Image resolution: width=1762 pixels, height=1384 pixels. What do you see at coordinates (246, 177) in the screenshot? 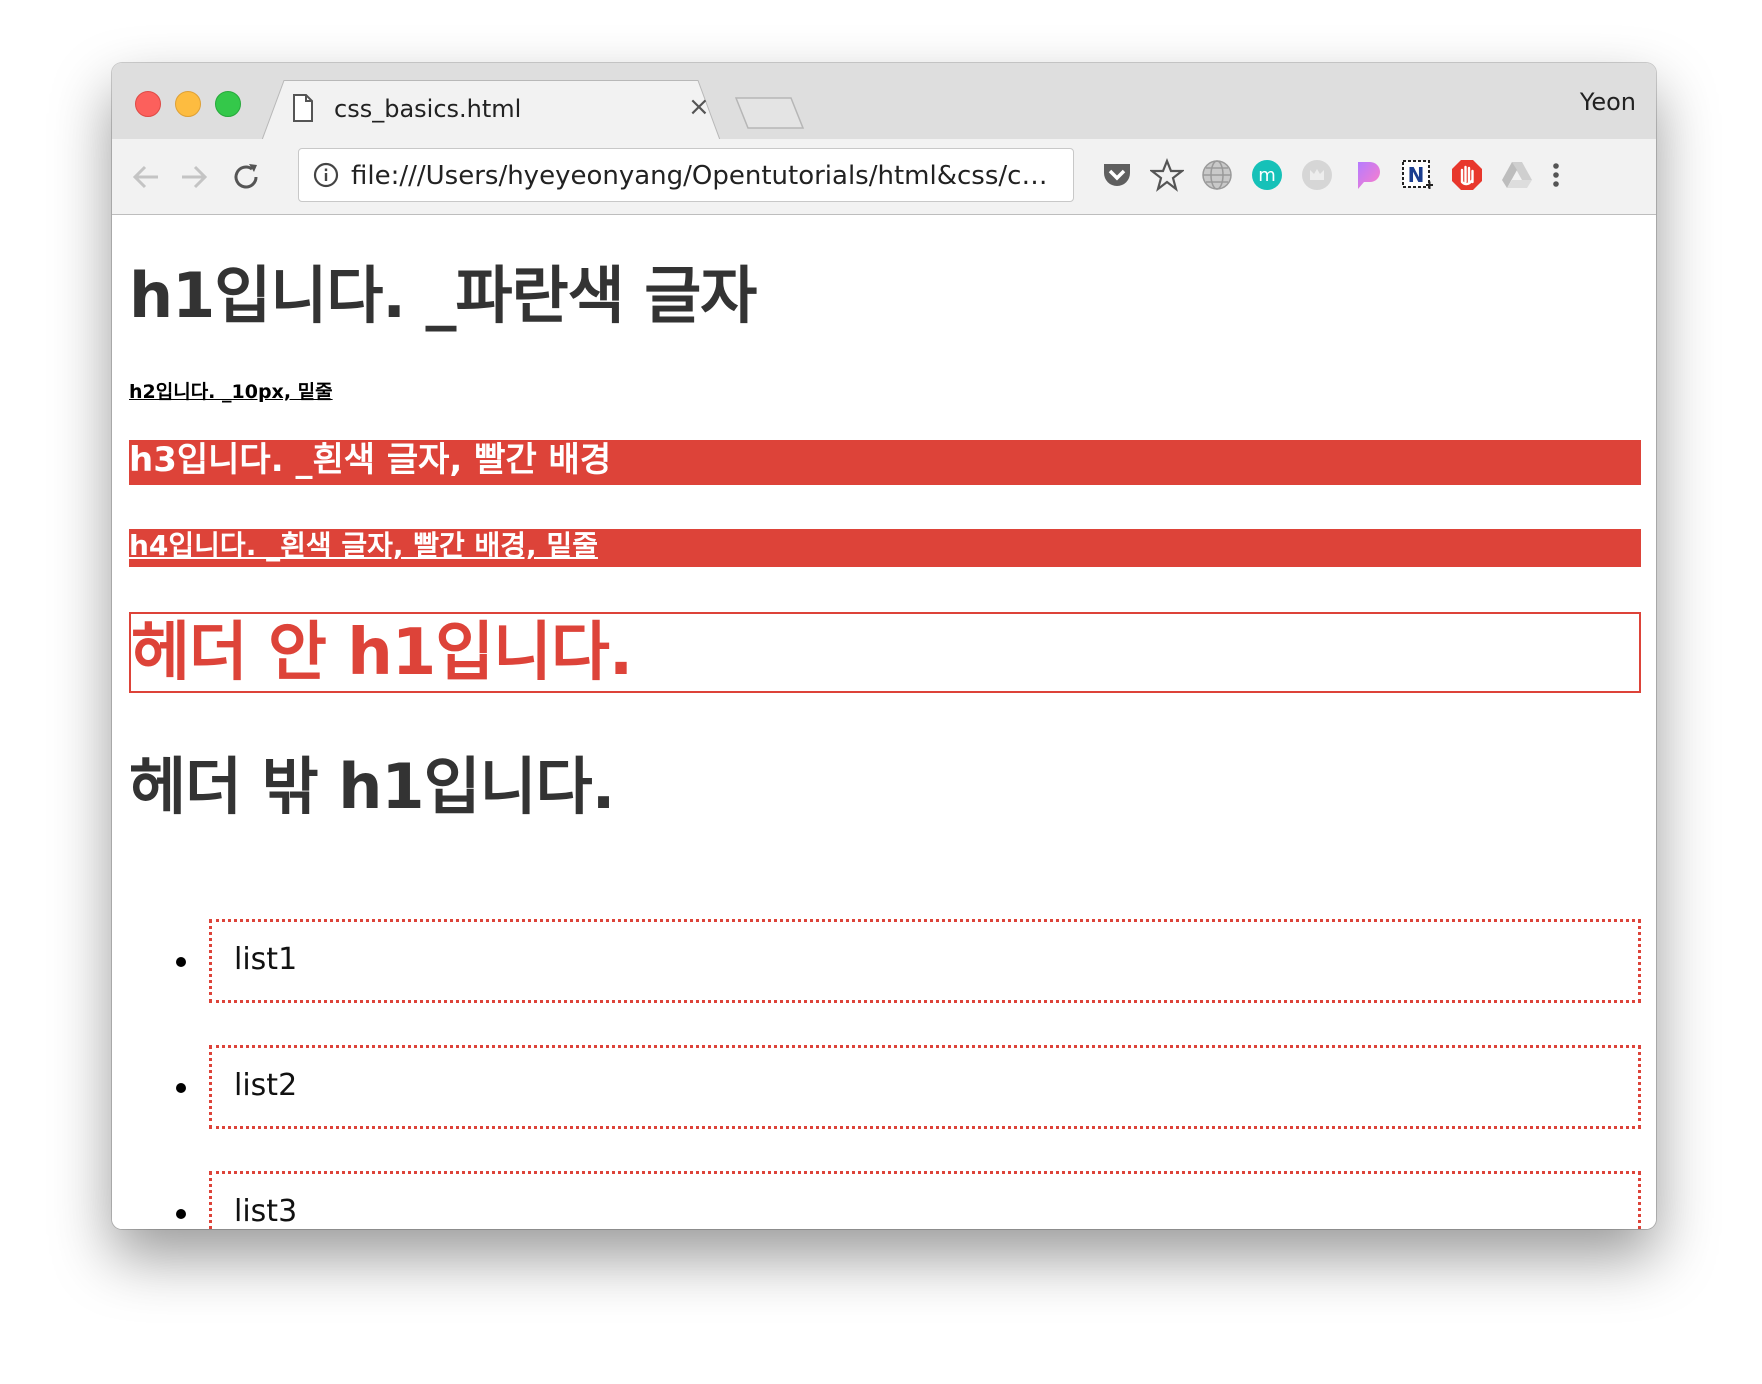
I see `reload-icon` at bounding box center [246, 177].